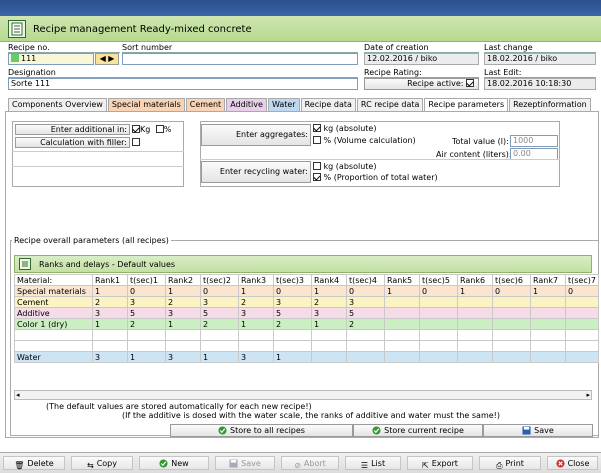 This screenshot has height=473, width=601. What do you see at coordinates (317, 177) in the screenshot?
I see `rec-pct-checkbox` at bounding box center [317, 177].